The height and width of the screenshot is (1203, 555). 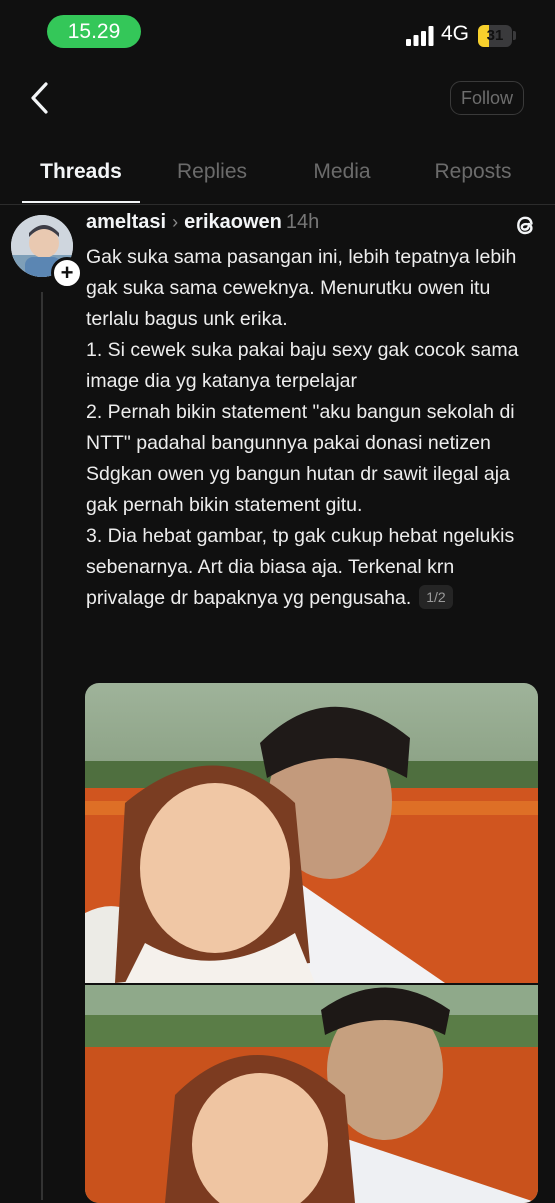 I want to click on chevron-right-icon: ›, so click(x=175, y=222).